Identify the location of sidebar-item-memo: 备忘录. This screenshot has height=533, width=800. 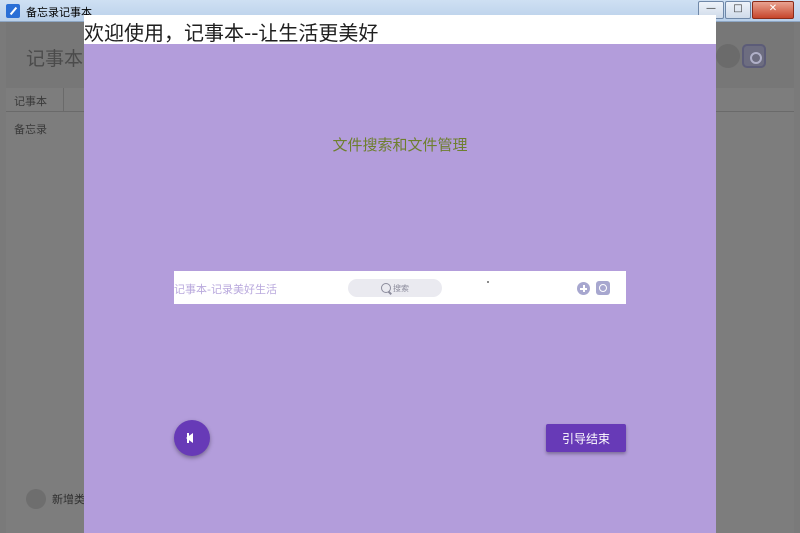
(30, 129).